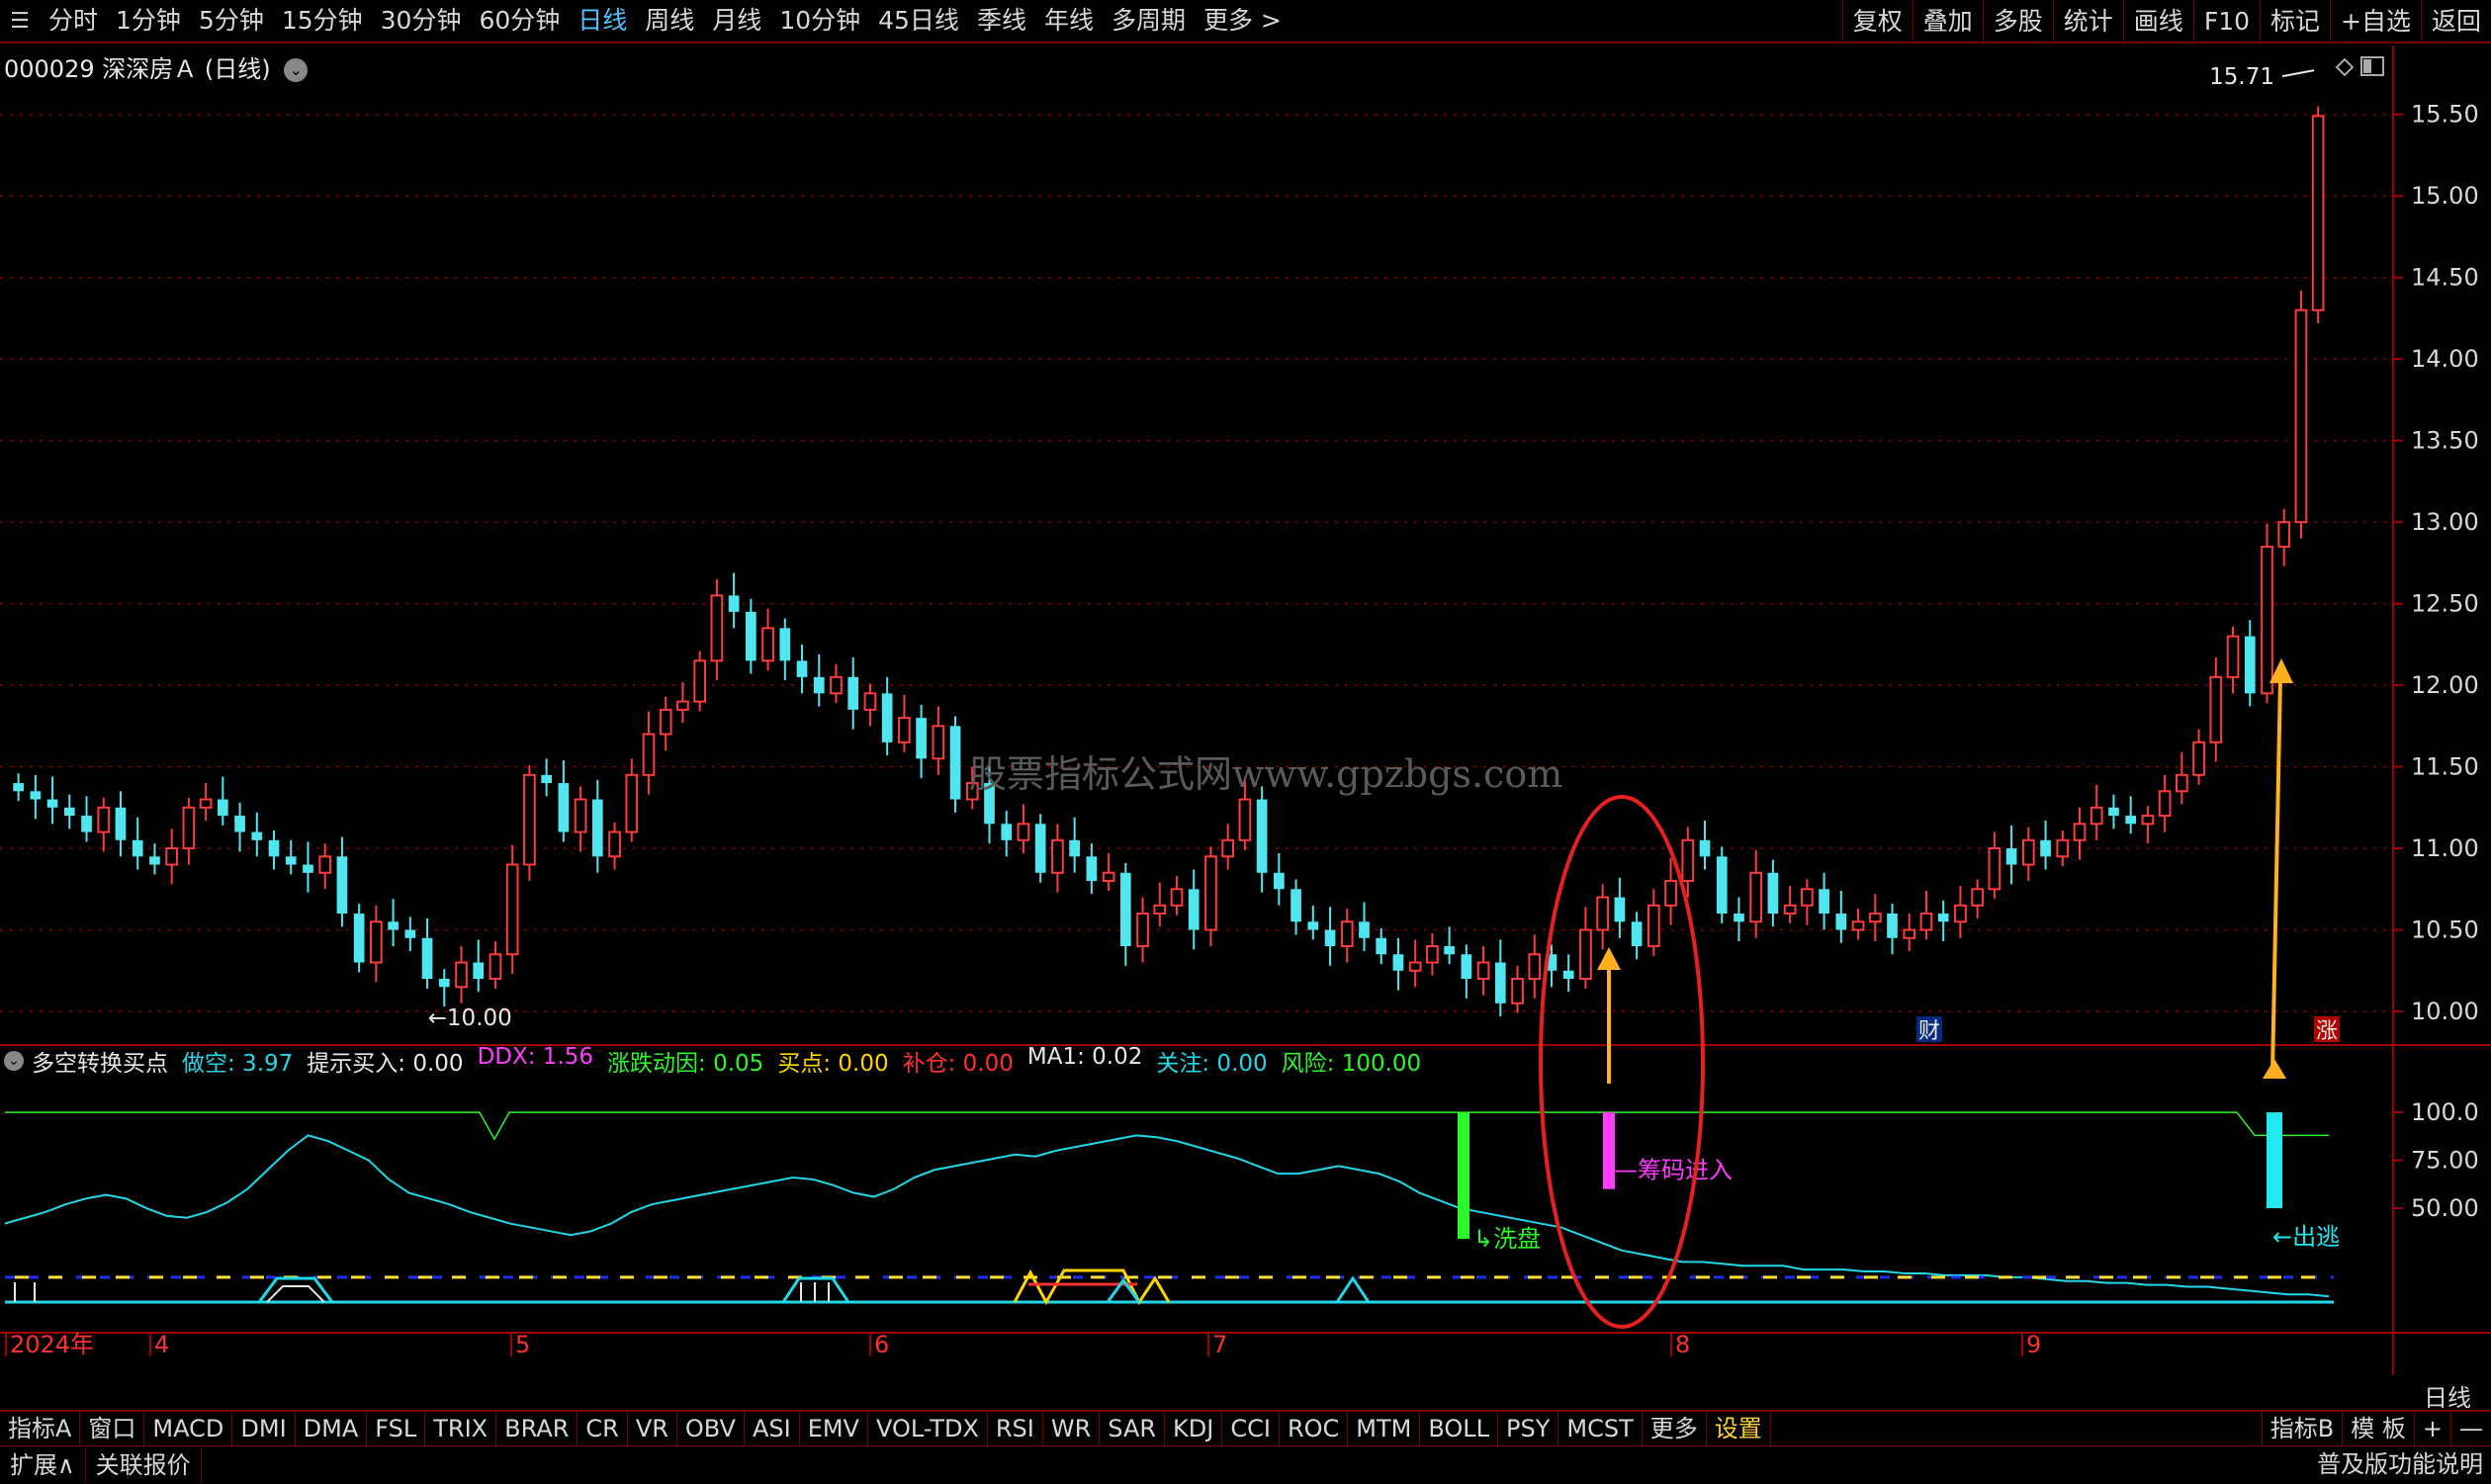 Image resolution: width=2491 pixels, height=1484 pixels. What do you see at coordinates (819, 22) in the screenshot?
I see `period-tab: 10分钟` at bounding box center [819, 22].